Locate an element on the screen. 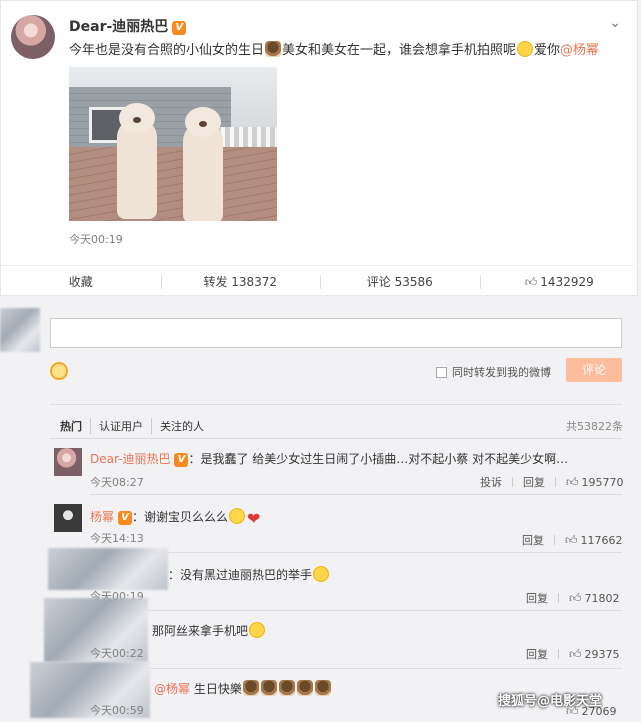  comment-like-count: 71802 is located at coordinates (602, 598).